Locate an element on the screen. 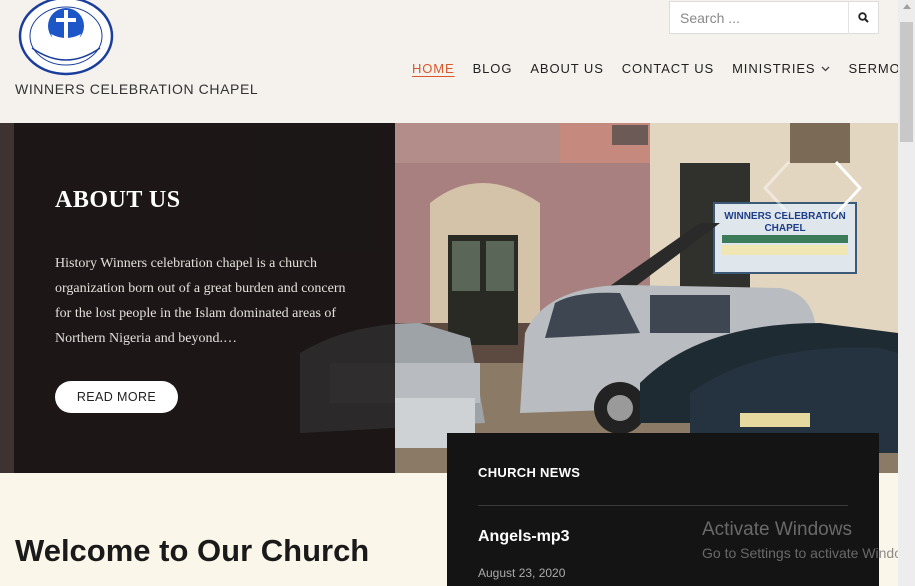 This screenshot has height=586, width=915. church-logo is located at coordinates (66, 39).